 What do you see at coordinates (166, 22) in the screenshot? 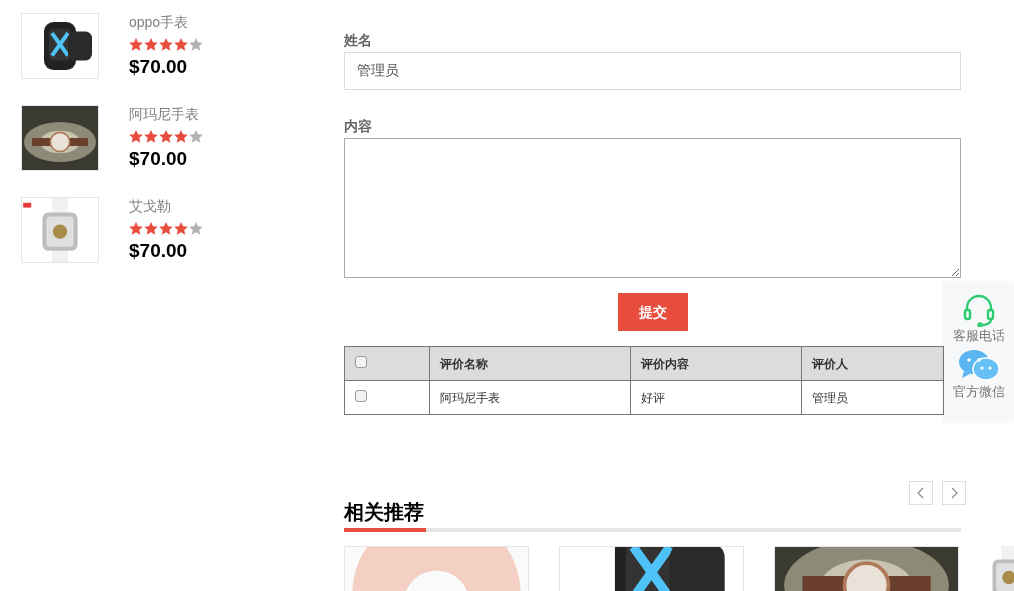
I see `product-name: oppo手表` at bounding box center [166, 22].